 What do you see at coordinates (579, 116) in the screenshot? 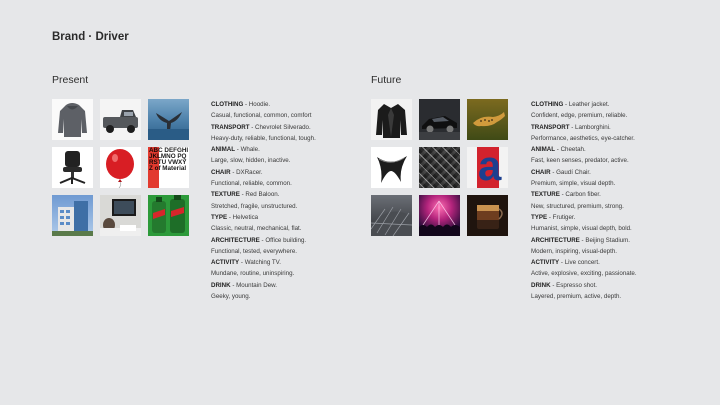
I see `future-item-desc: Confident, edge, premium, reliable.` at bounding box center [579, 116].